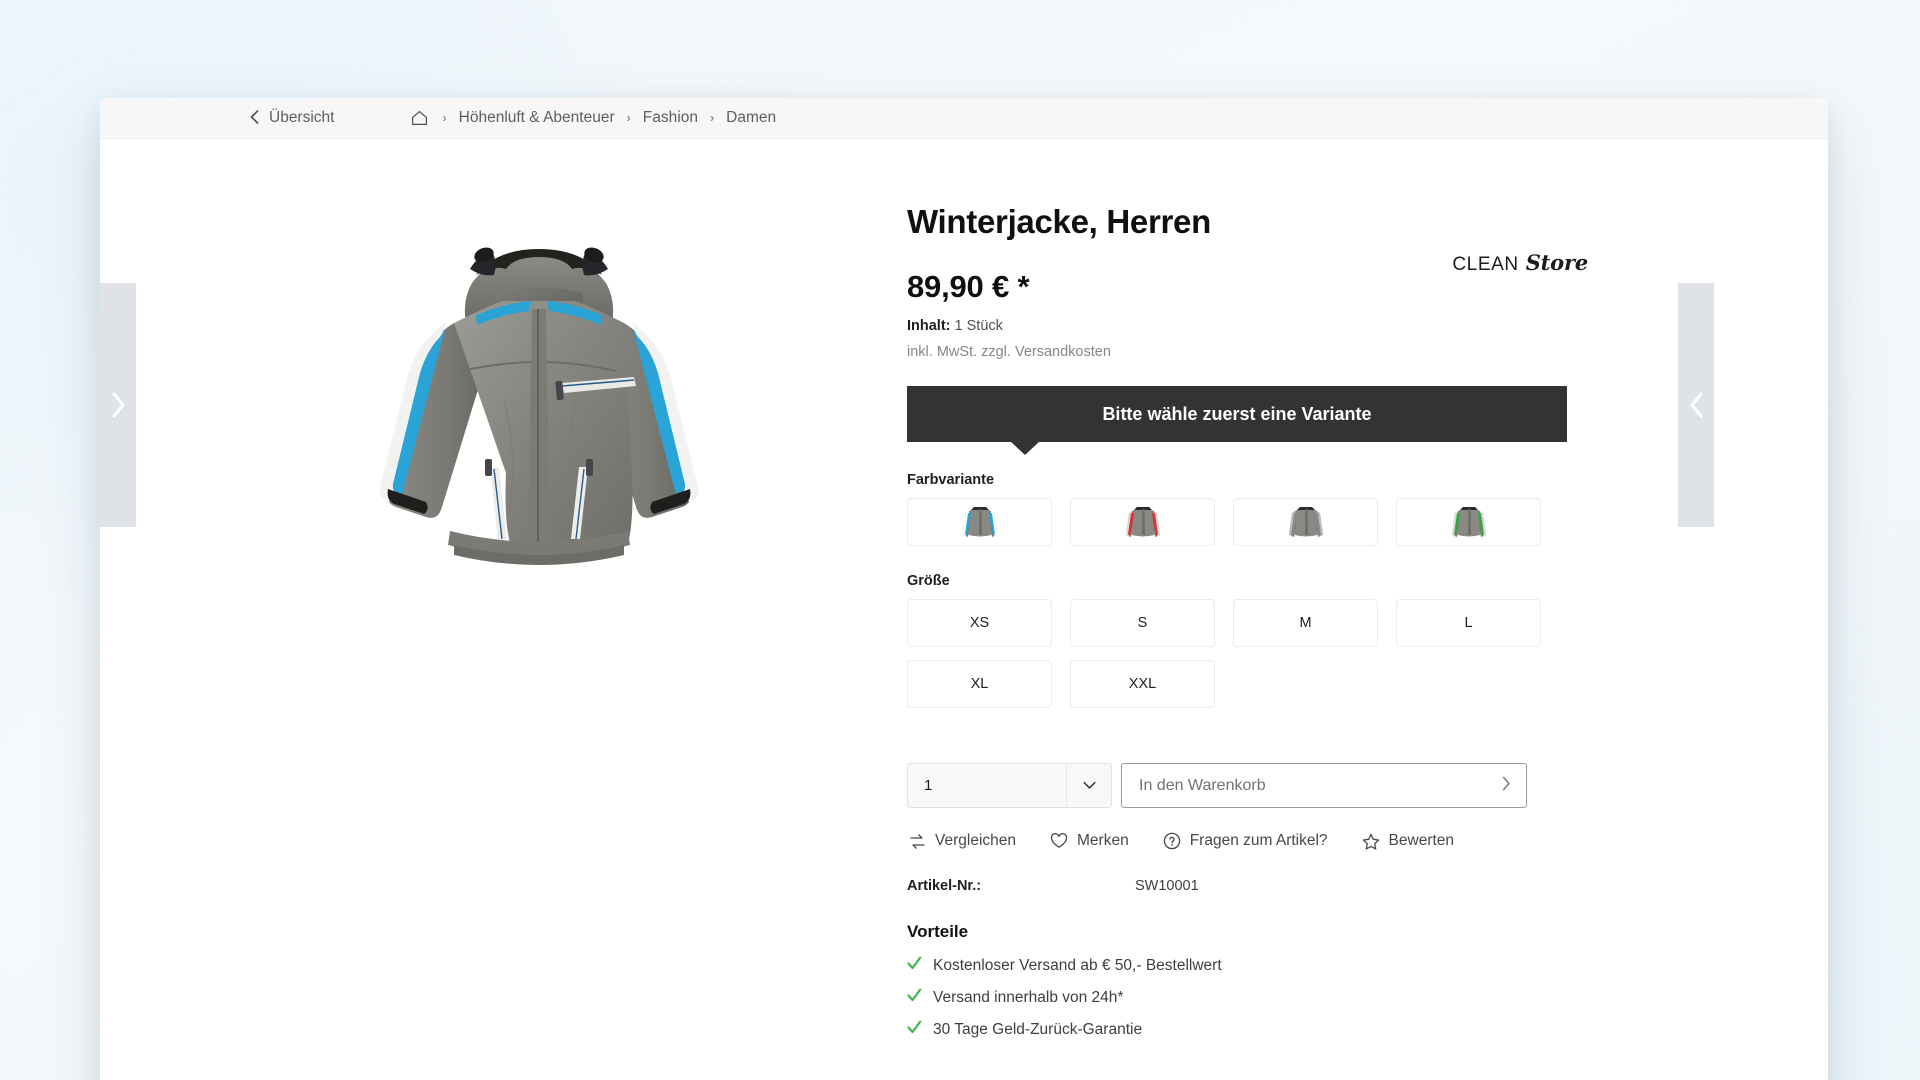 The height and width of the screenshot is (1080, 1920). What do you see at coordinates (1059, 841) in the screenshot?
I see `heart-icon` at bounding box center [1059, 841].